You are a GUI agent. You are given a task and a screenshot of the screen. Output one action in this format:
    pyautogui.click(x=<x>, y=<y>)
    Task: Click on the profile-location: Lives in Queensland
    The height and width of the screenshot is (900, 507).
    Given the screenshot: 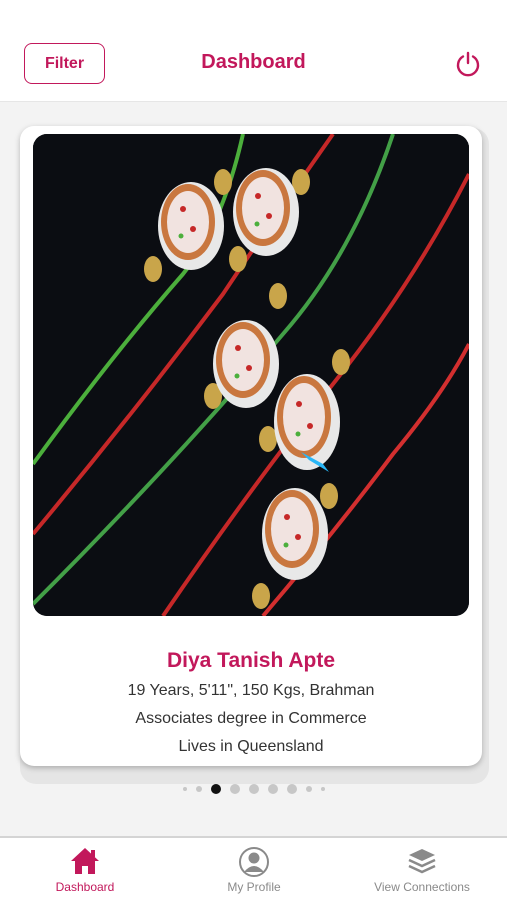 What is the action you would take?
    pyautogui.click(x=251, y=746)
    